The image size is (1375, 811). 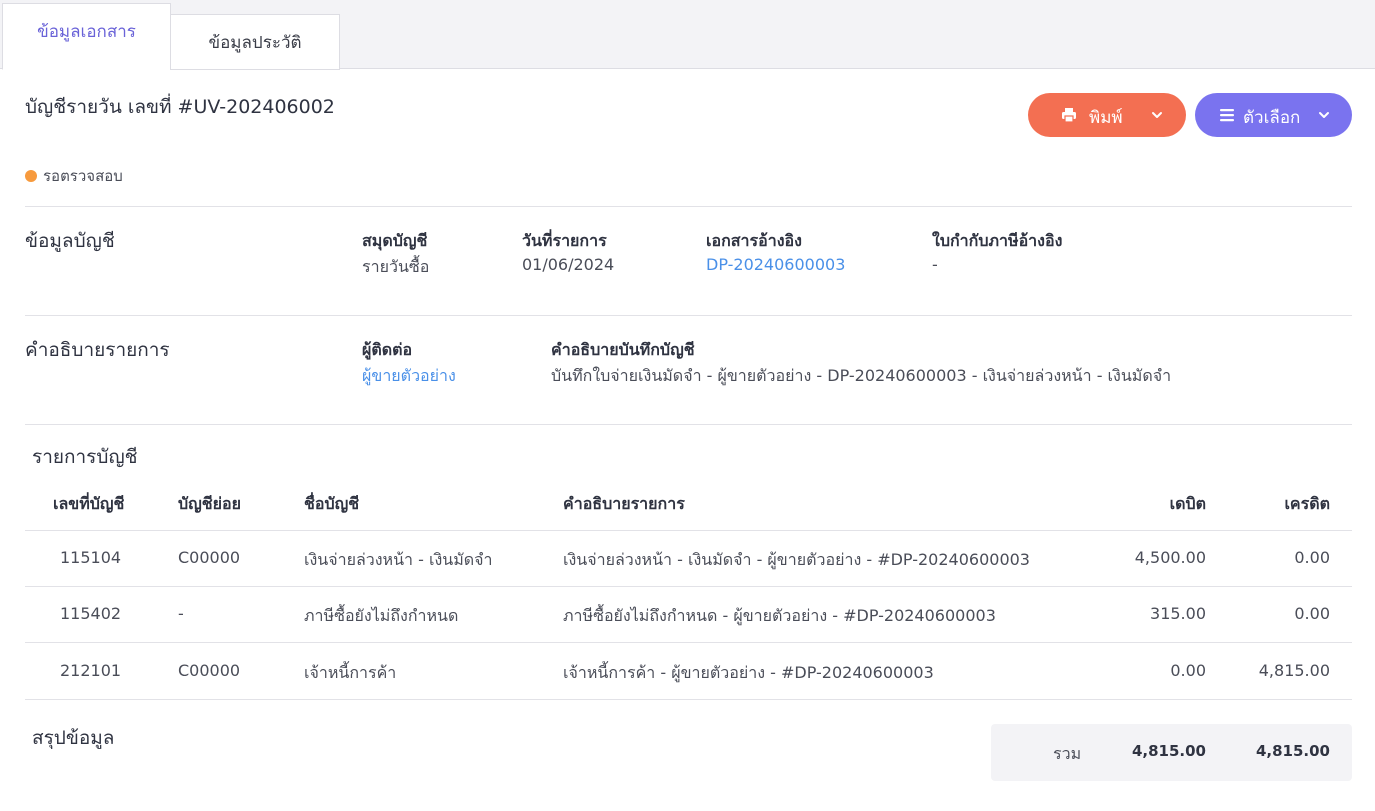 What do you see at coordinates (1294, 670) in the screenshot?
I see `cell-credit: 4,815.00` at bounding box center [1294, 670].